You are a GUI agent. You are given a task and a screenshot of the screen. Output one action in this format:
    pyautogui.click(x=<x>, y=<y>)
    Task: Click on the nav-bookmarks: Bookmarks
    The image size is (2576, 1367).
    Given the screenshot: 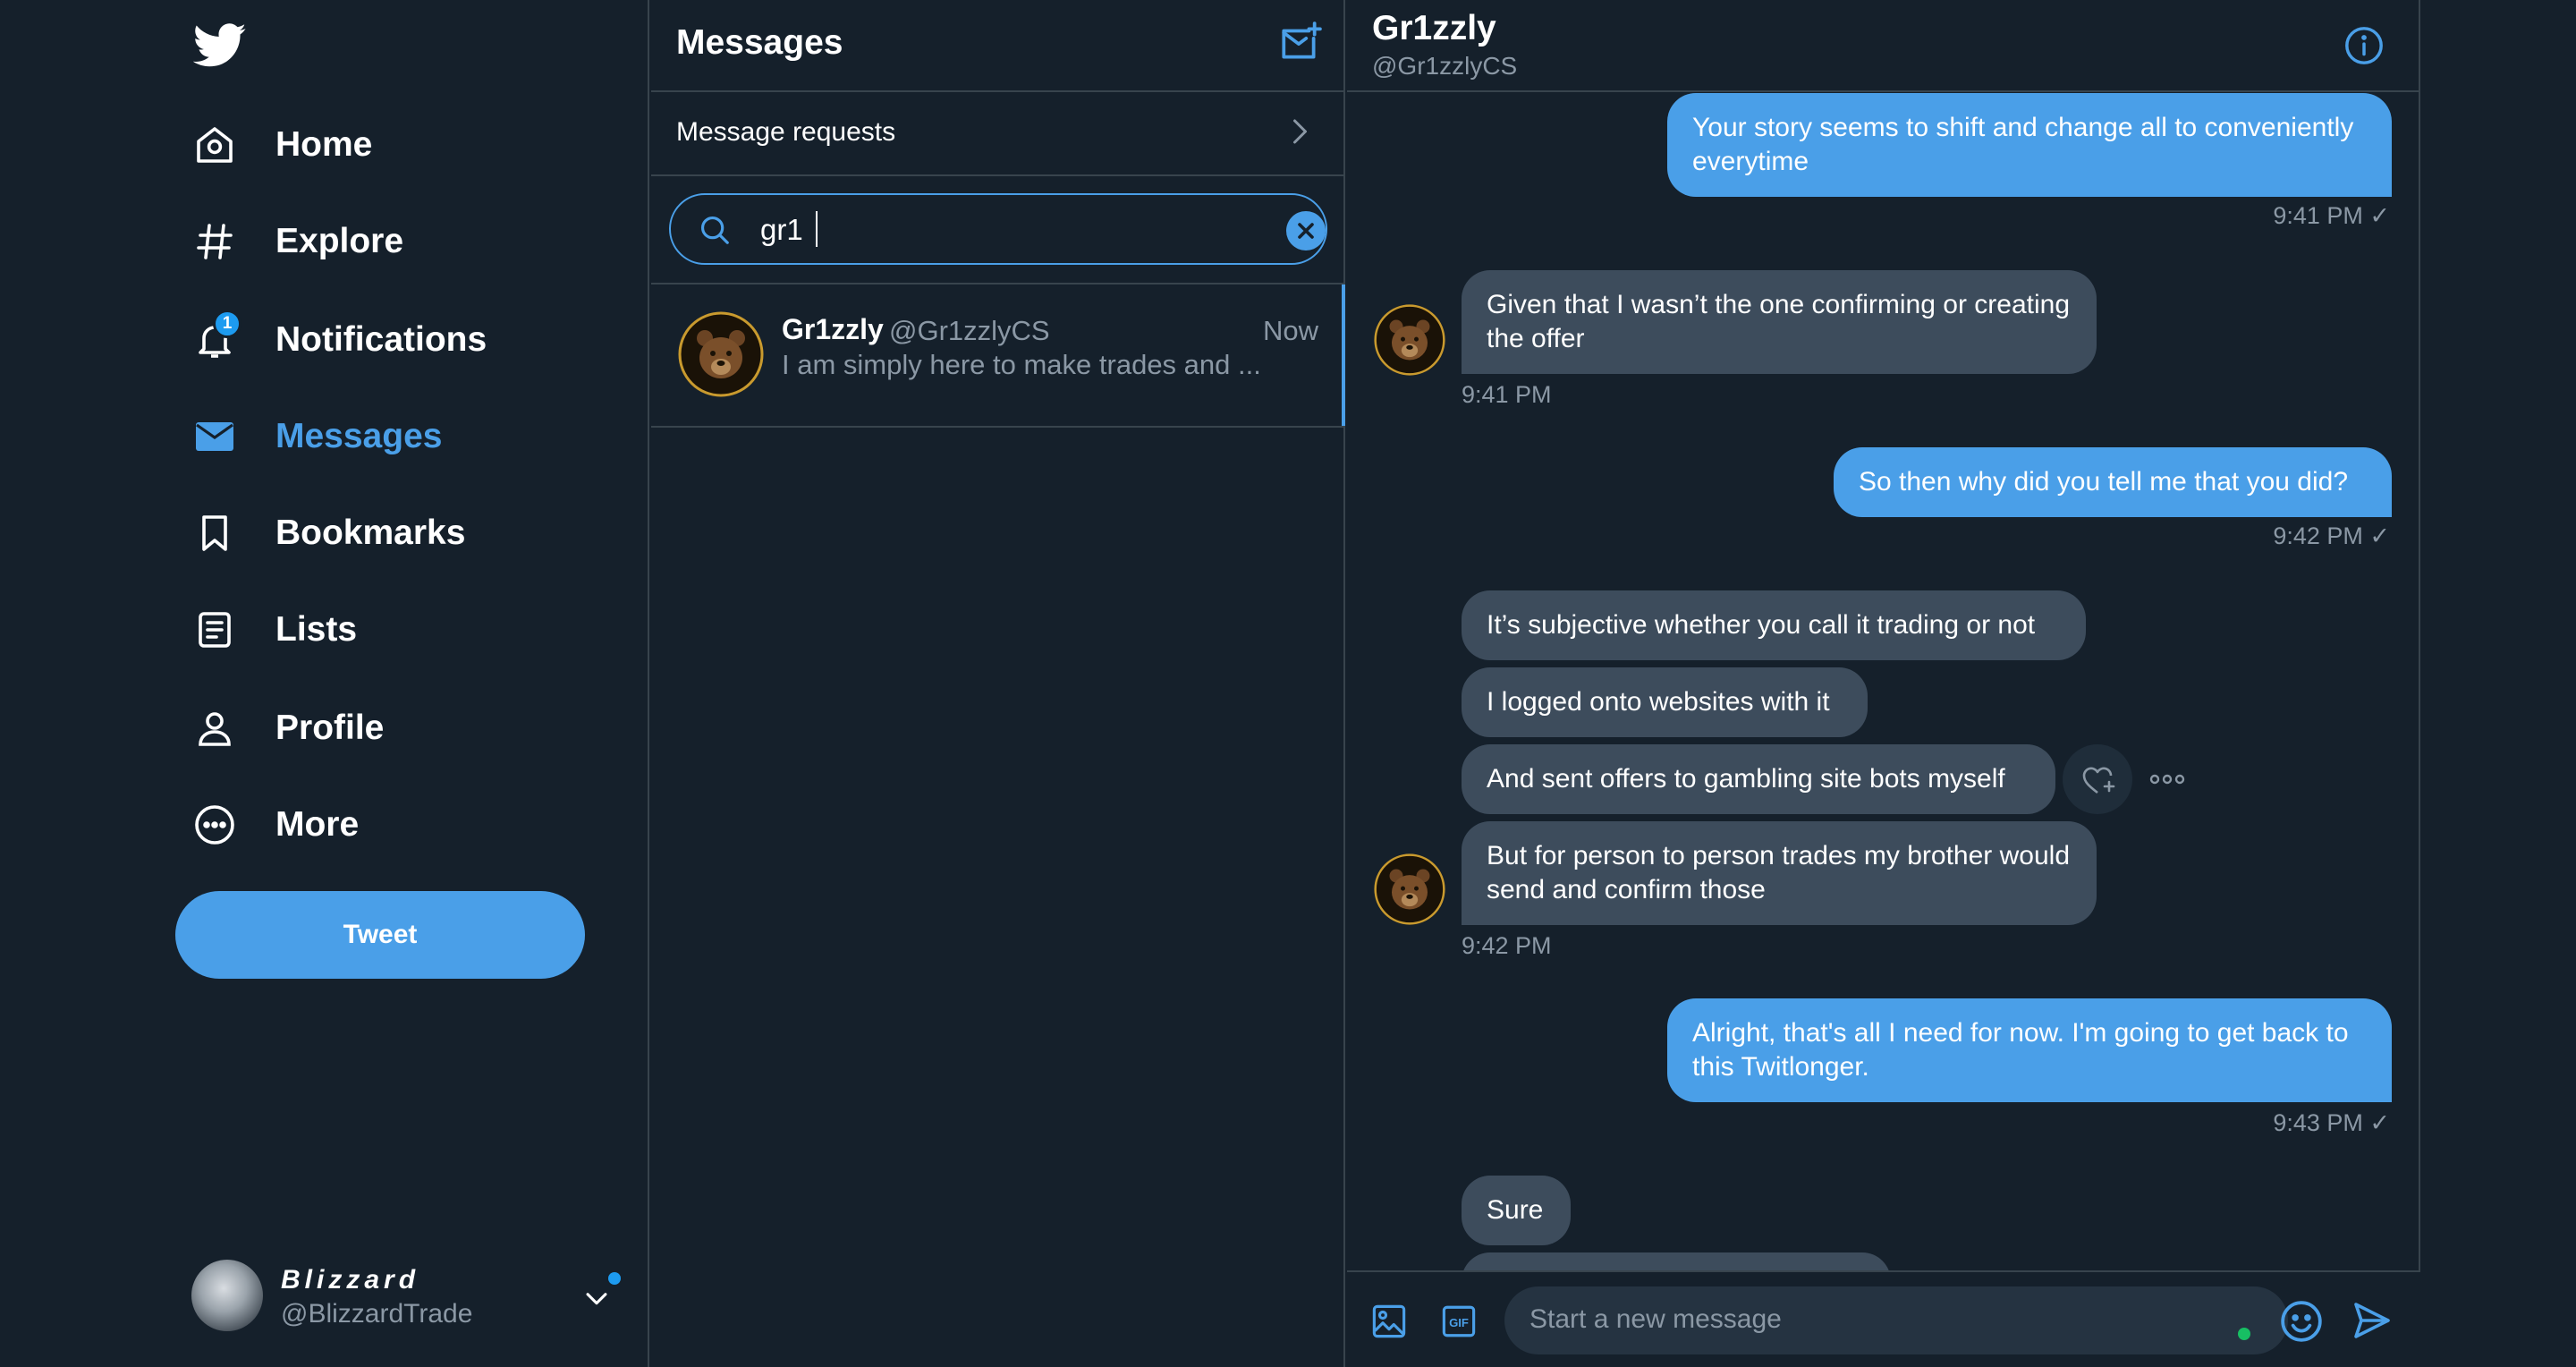 What is the action you would take?
    pyautogui.click(x=327, y=533)
    